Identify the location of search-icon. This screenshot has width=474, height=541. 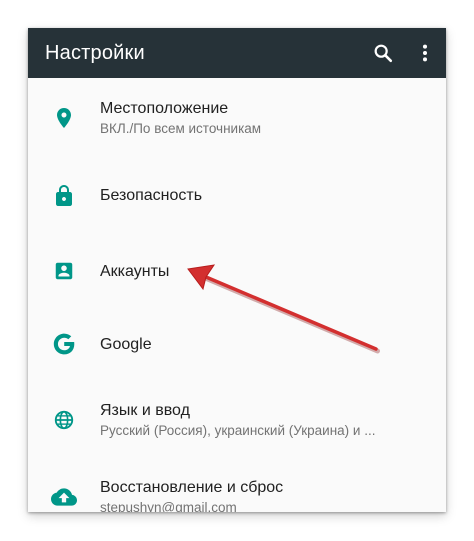
(383, 53).